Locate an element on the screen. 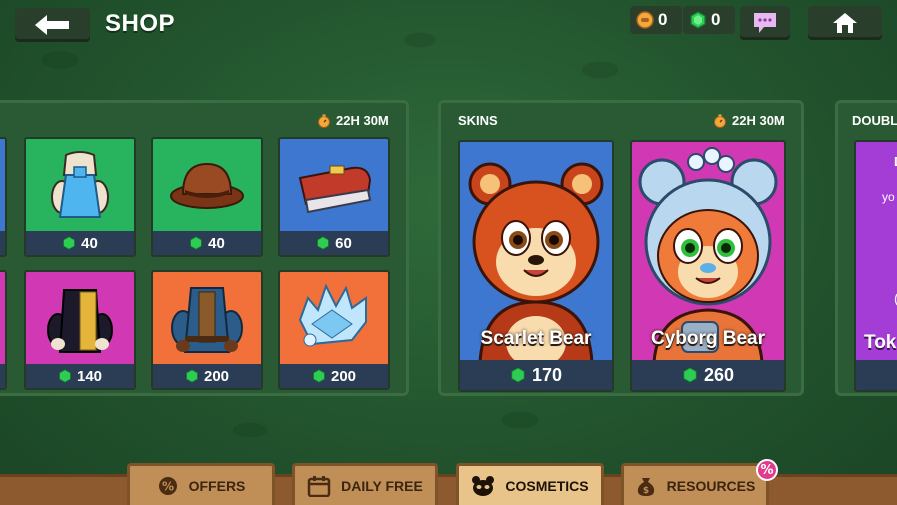 The width and height of the screenshot is (897, 505). coin-count: 0 is located at coordinates (663, 19).